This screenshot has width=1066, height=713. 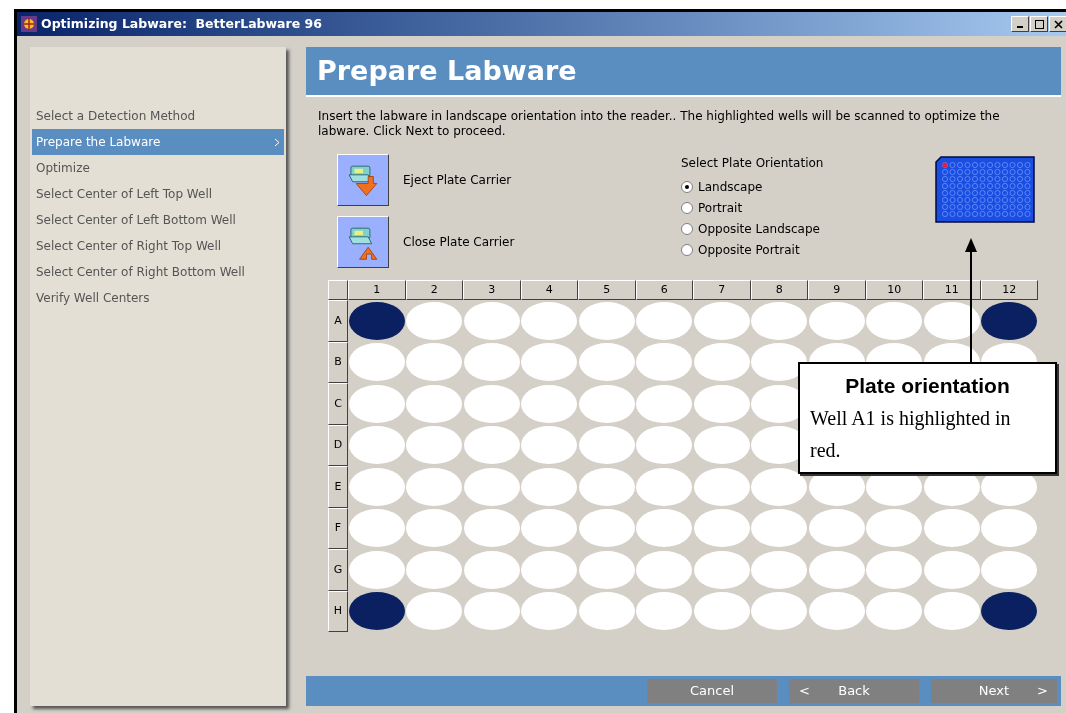 What do you see at coordinates (338, 528) in the screenshot?
I see `row-header: F` at bounding box center [338, 528].